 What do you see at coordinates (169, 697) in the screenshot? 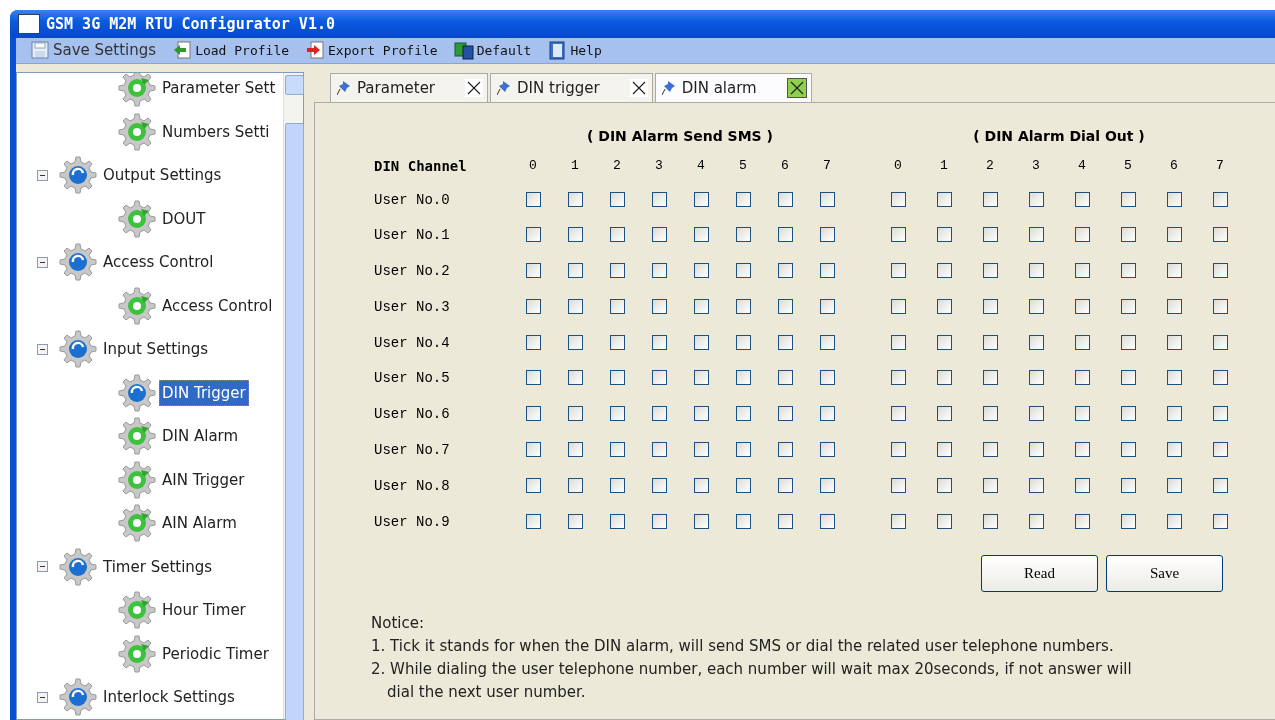
I see `tree-item: Interlock Settings` at bounding box center [169, 697].